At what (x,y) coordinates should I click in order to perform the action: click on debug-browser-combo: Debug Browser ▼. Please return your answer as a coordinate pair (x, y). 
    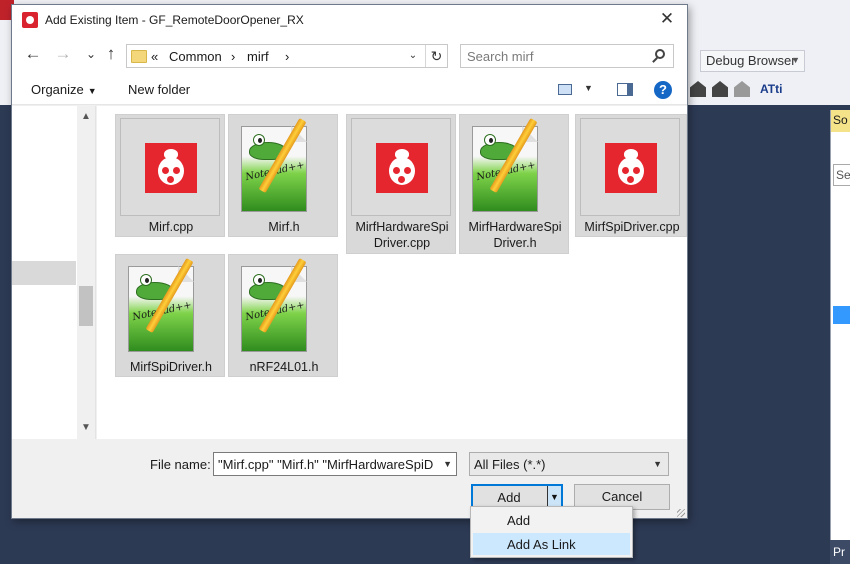
    Looking at the image, I should click on (752, 61).